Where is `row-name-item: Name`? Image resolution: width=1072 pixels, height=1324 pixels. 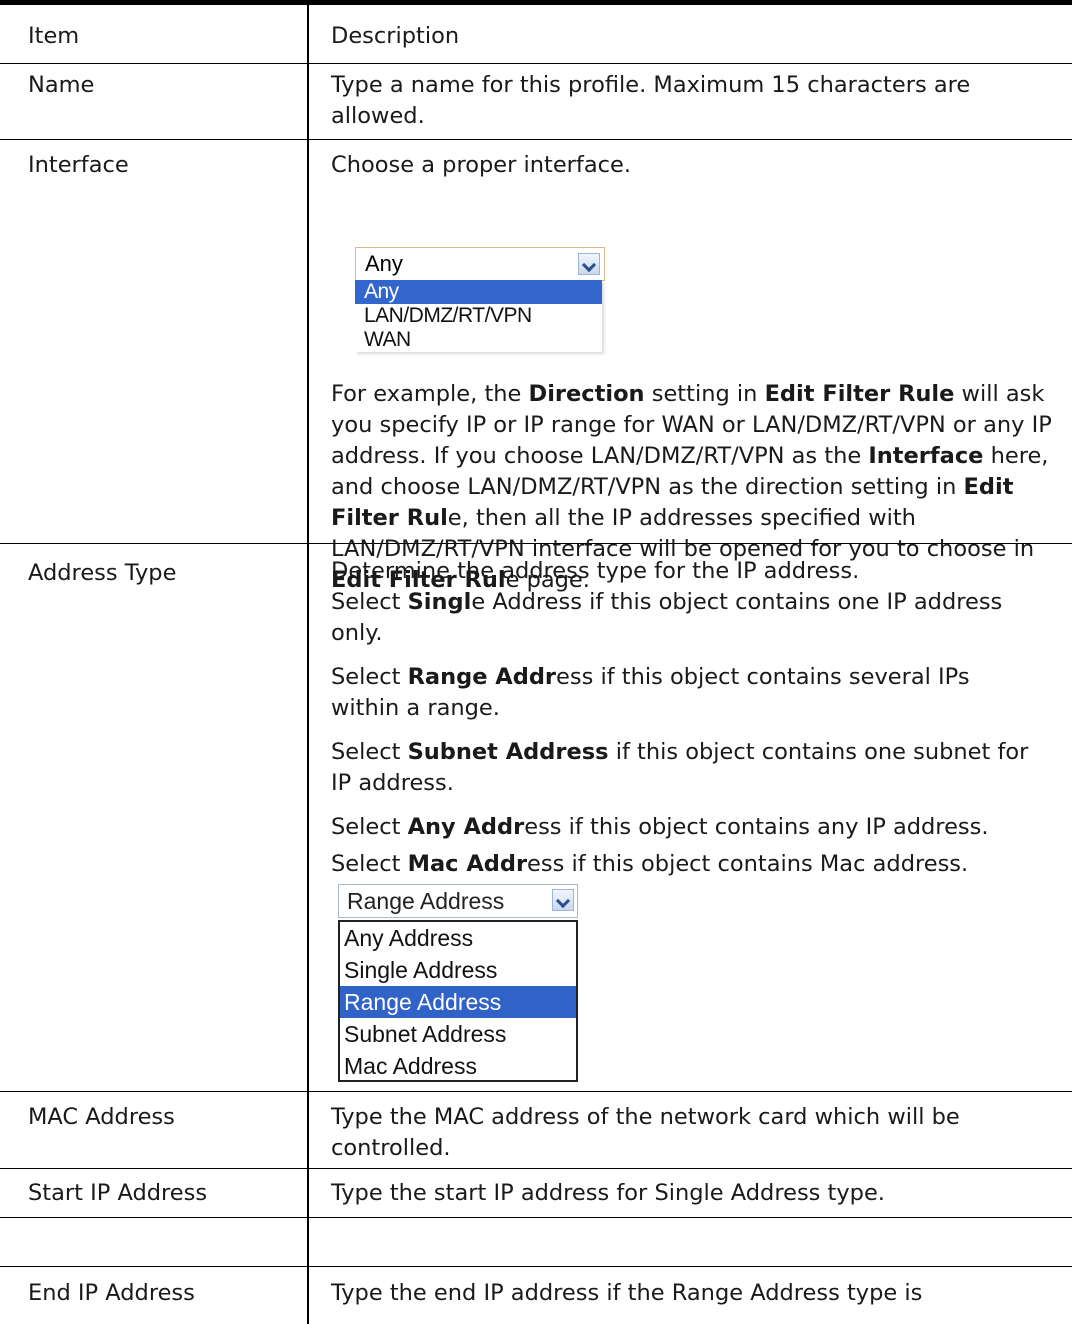 row-name-item: Name is located at coordinates (61, 85).